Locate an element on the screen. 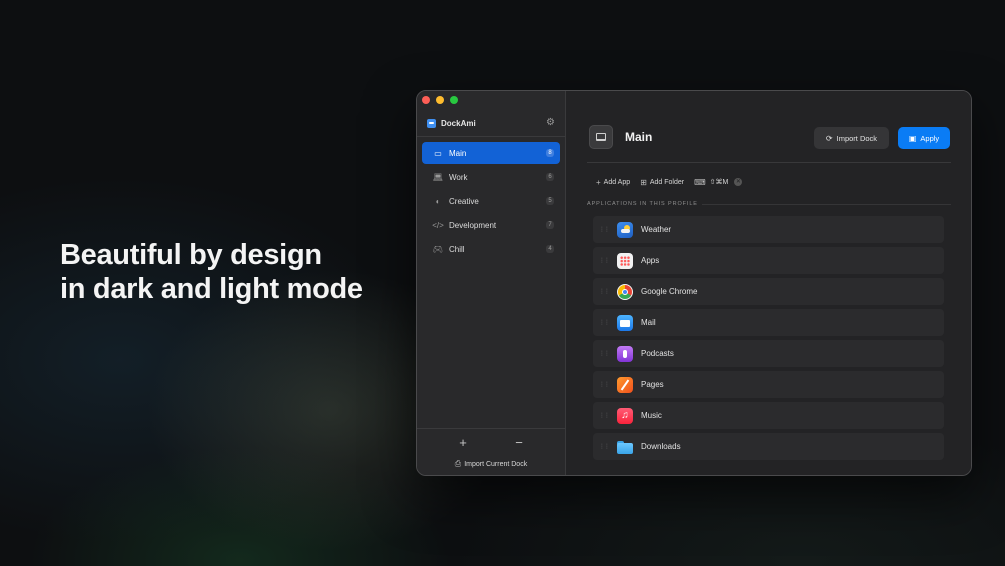 The width and height of the screenshot is (1005, 566). weather-icon is located at coordinates (625, 229).